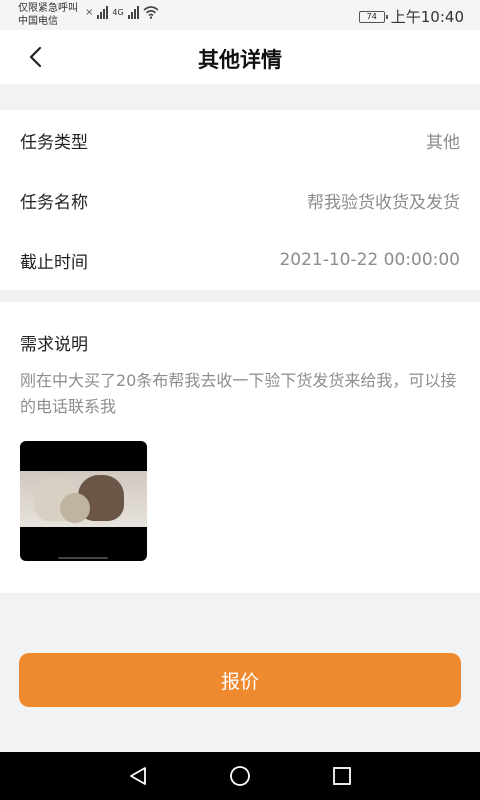 This screenshot has height=800, width=480. I want to click on system-nav-bar, so click(240, 776).